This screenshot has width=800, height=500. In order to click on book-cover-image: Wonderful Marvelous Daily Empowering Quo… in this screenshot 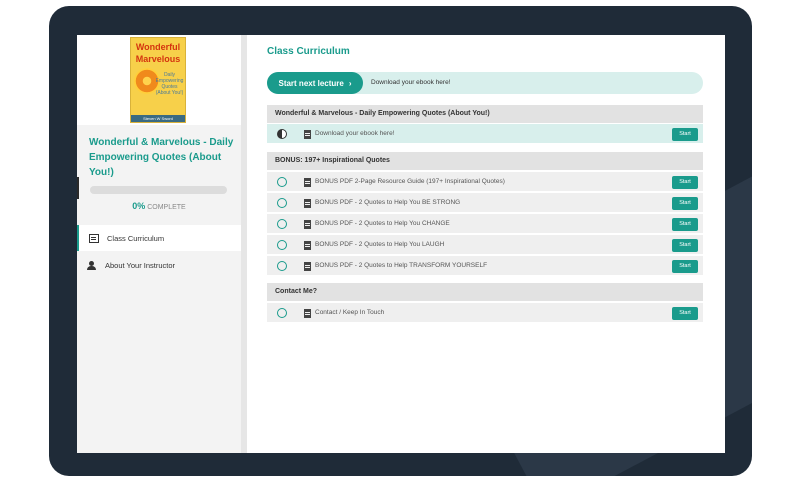, I will do `click(158, 80)`.